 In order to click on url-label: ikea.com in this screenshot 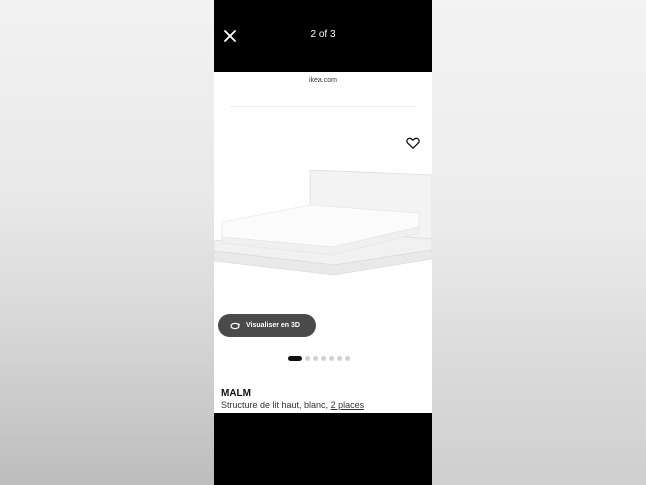, I will do `click(322, 80)`.